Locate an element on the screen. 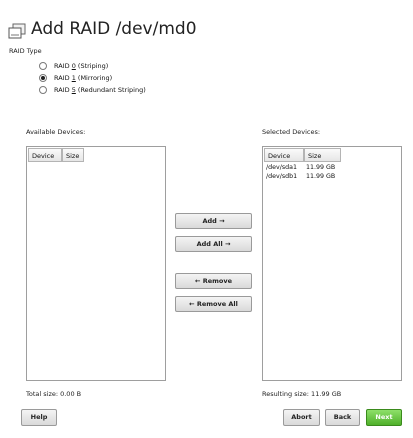 The height and width of the screenshot is (438, 413). add-button: Add → is located at coordinates (213, 221).